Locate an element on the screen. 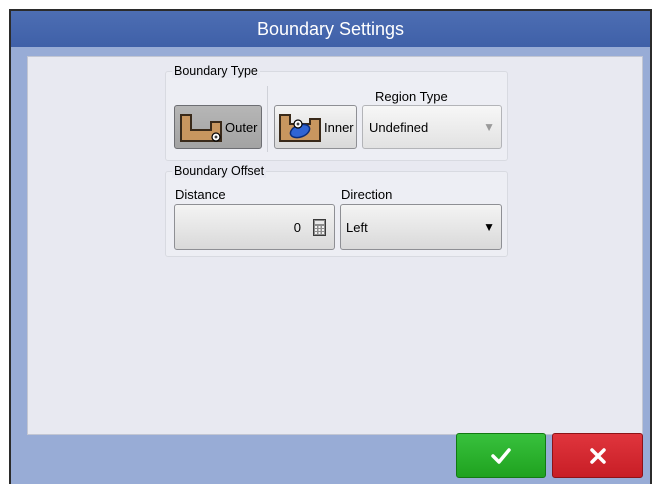 This screenshot has height=484, width=655. outer-label: Outer is located at coordinates (241, 127).